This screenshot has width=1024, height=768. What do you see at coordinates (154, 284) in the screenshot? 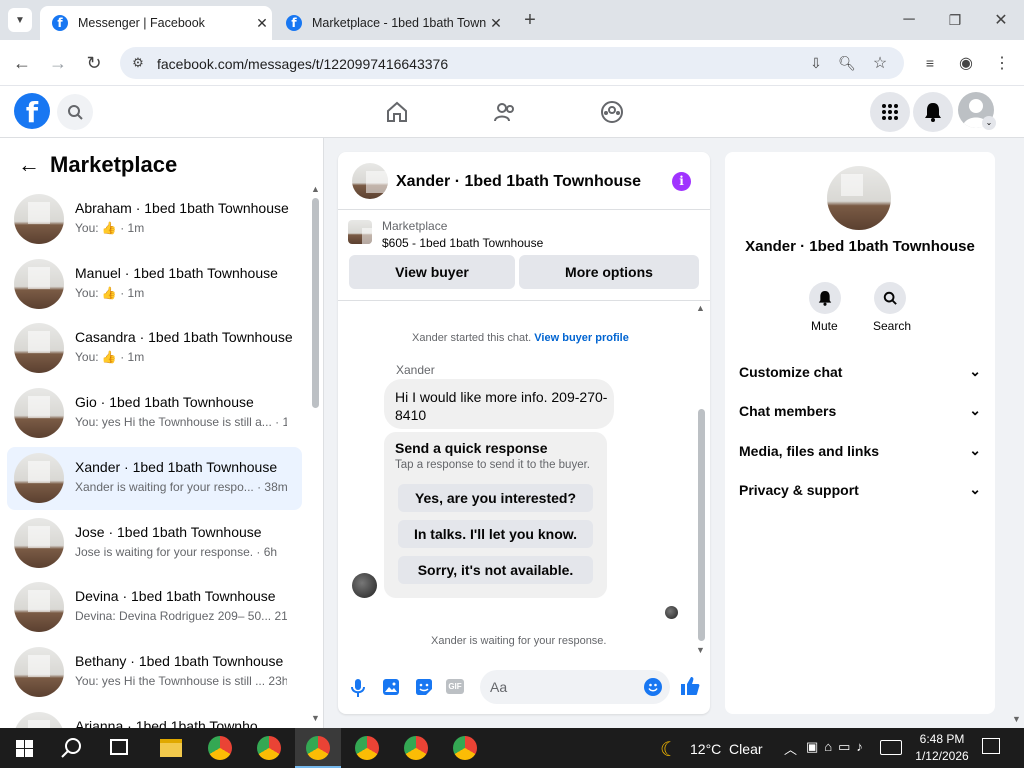
I see `conversation-row: Manuel · 1bed 1bath Townhouse You: 👍 · 1m` at bounding box center [154, 284].